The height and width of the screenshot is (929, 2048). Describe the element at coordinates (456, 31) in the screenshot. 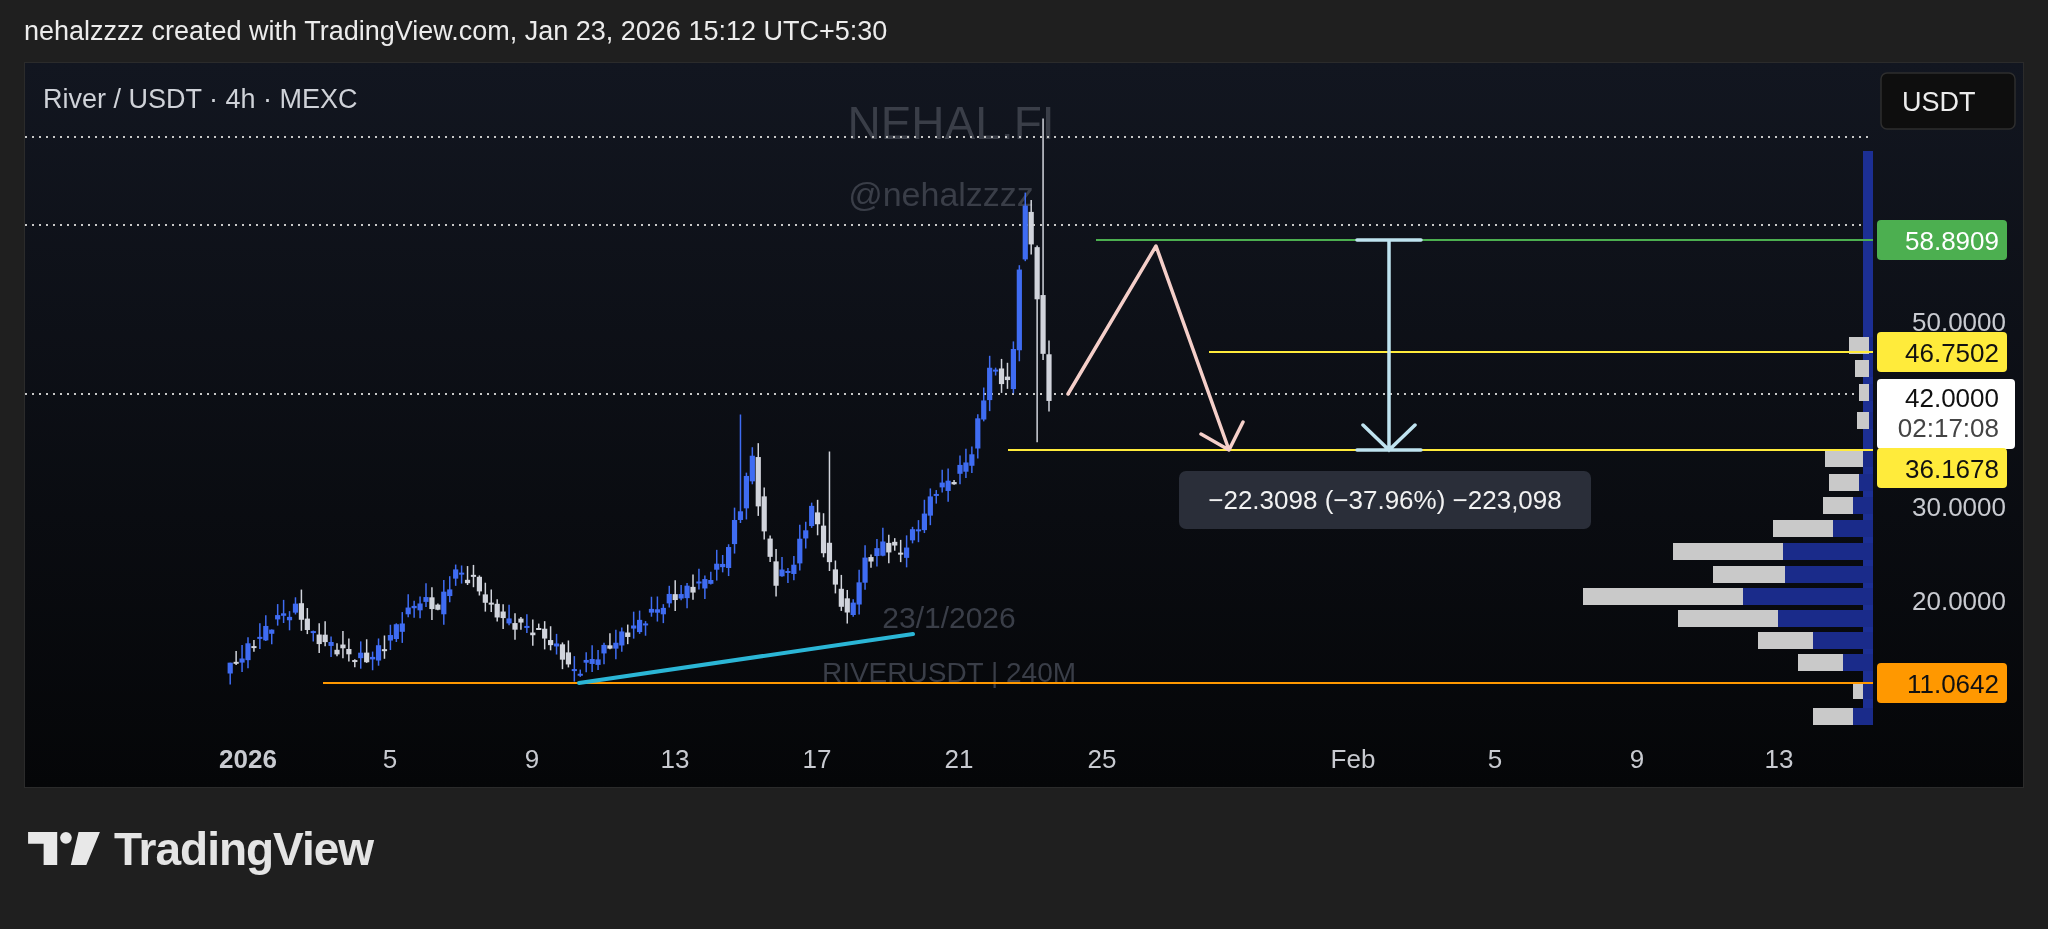

I see `caption: nehalzzzz created with TradingView.com, Jan 23, 2026 15:12 UTC+5:30` at that location.